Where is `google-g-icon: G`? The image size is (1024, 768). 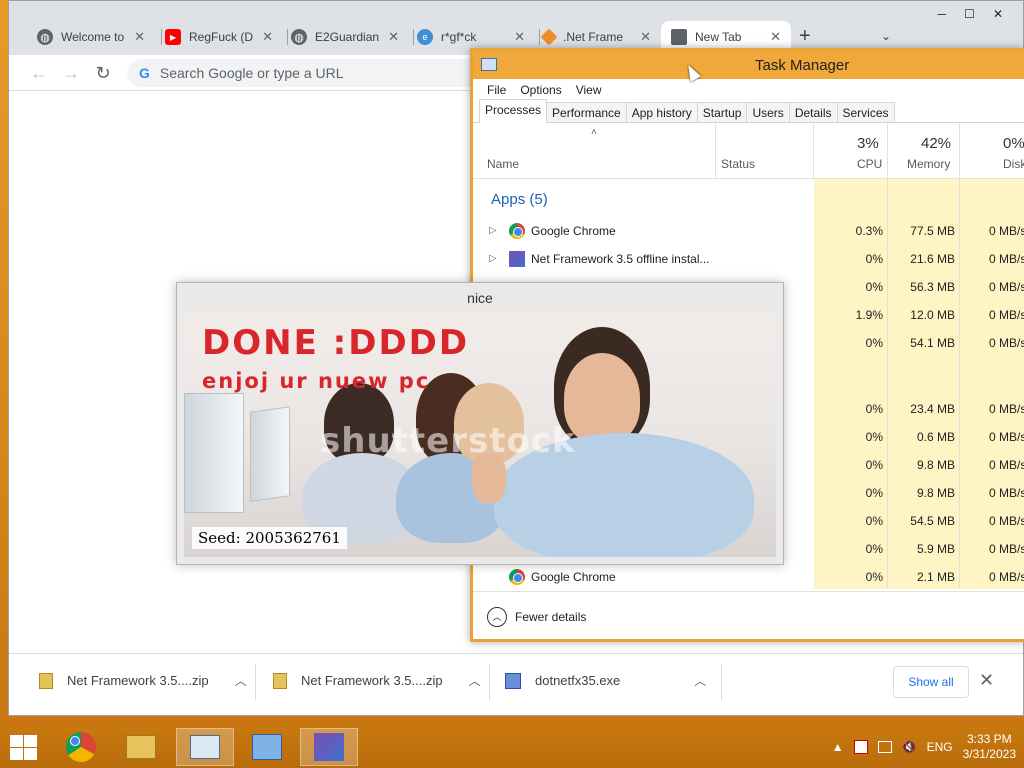 google-g-icon: G is located at coordinates (144, 73).